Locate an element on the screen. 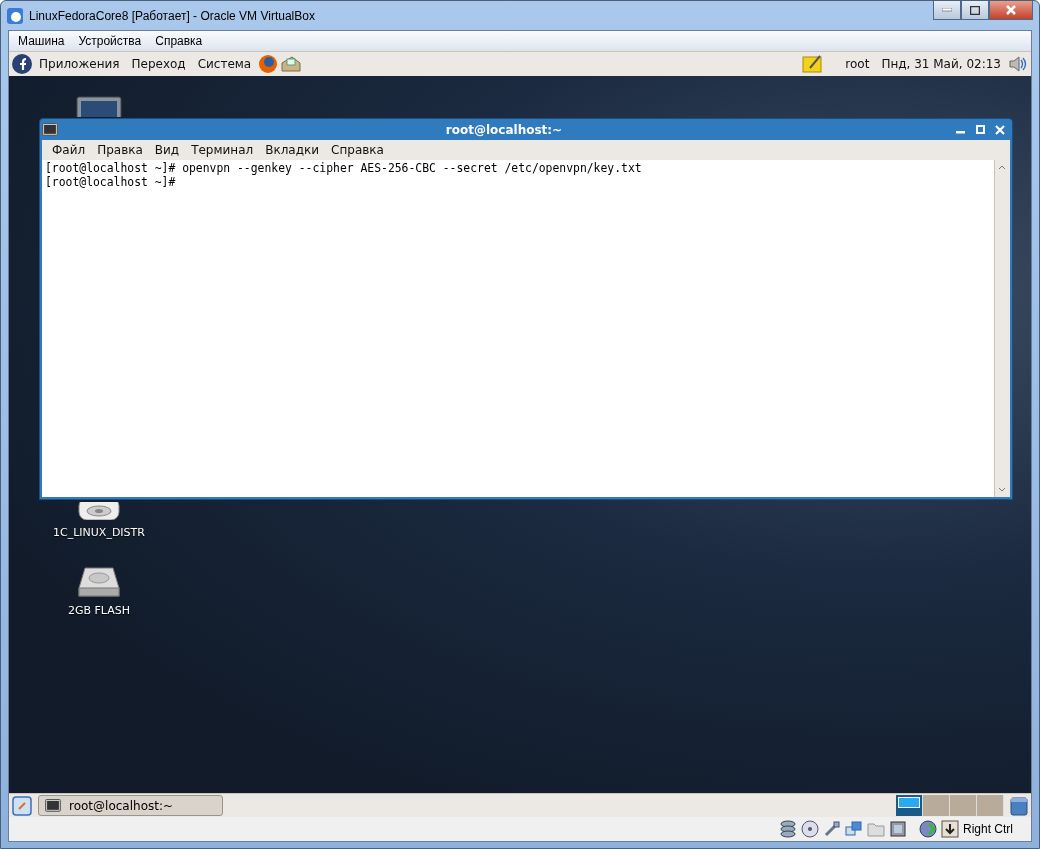  minimize-button is located at coordinates (947, 10).